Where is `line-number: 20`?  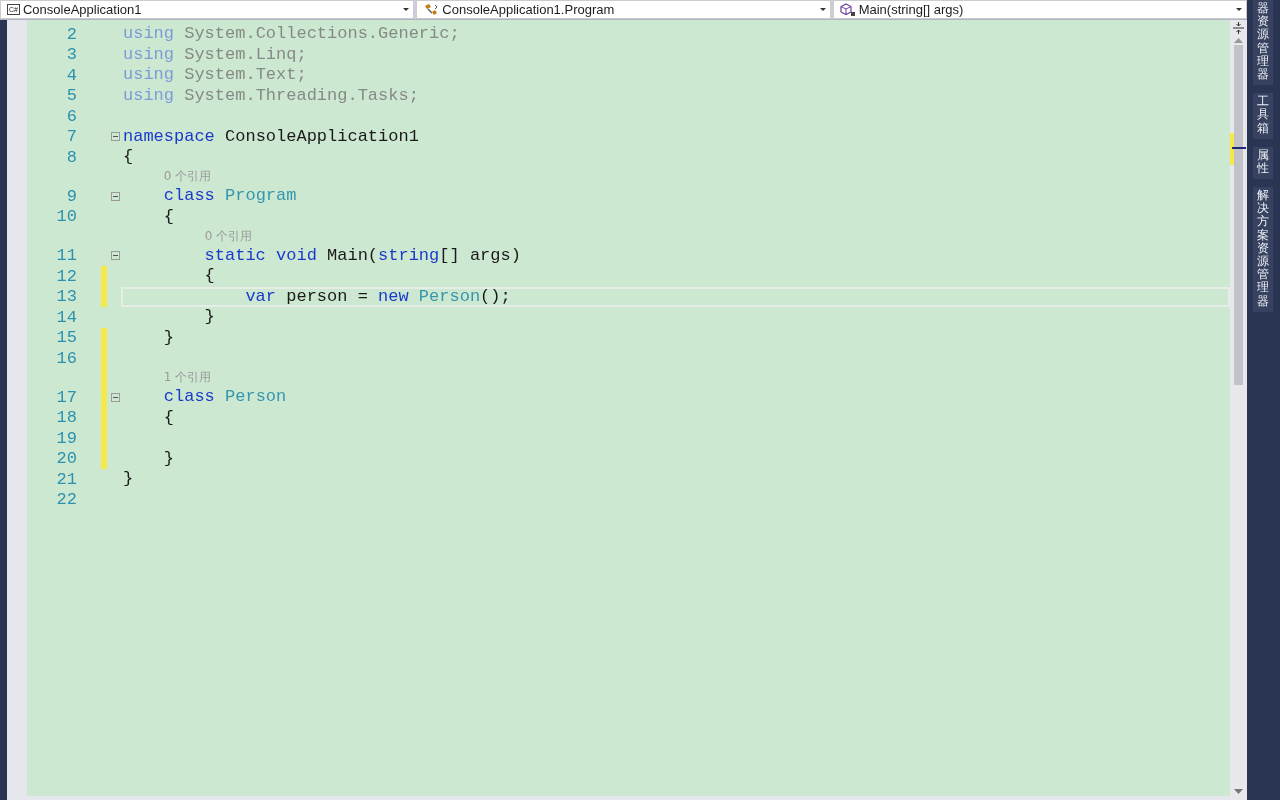 line-number: 20 is located at coordinates (66, 459).